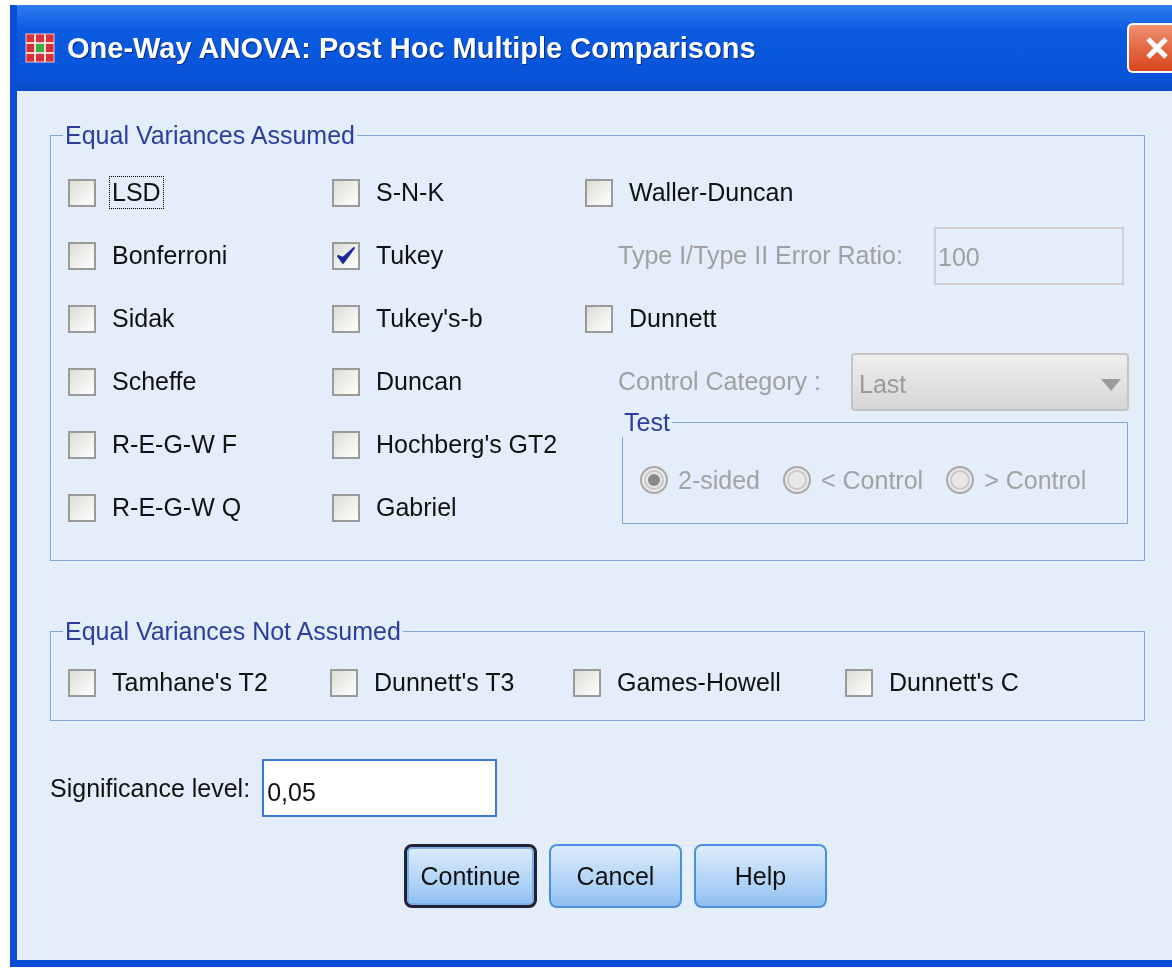  Describe the element at coordinates (673, 318) in the screenshot. I see `option-label: Dunnett` at that location.